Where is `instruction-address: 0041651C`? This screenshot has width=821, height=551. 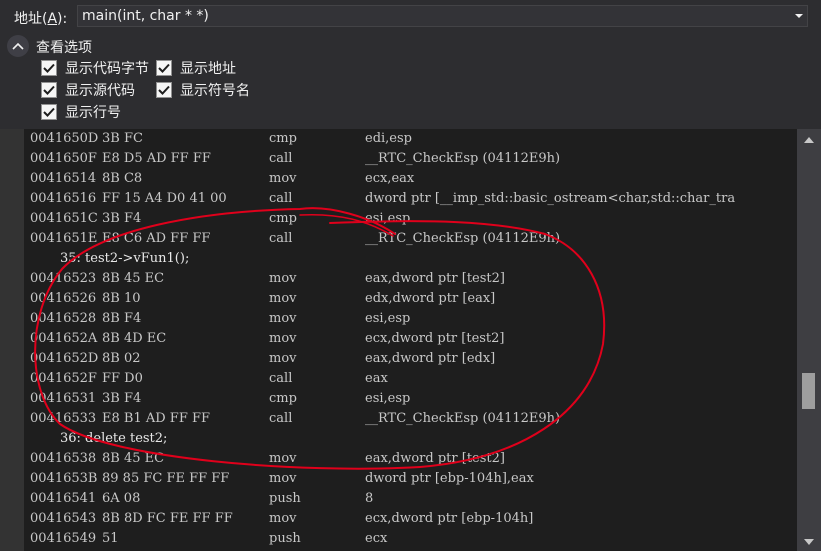 instruction-address: 0041651C is located at coordinates (64, 218).